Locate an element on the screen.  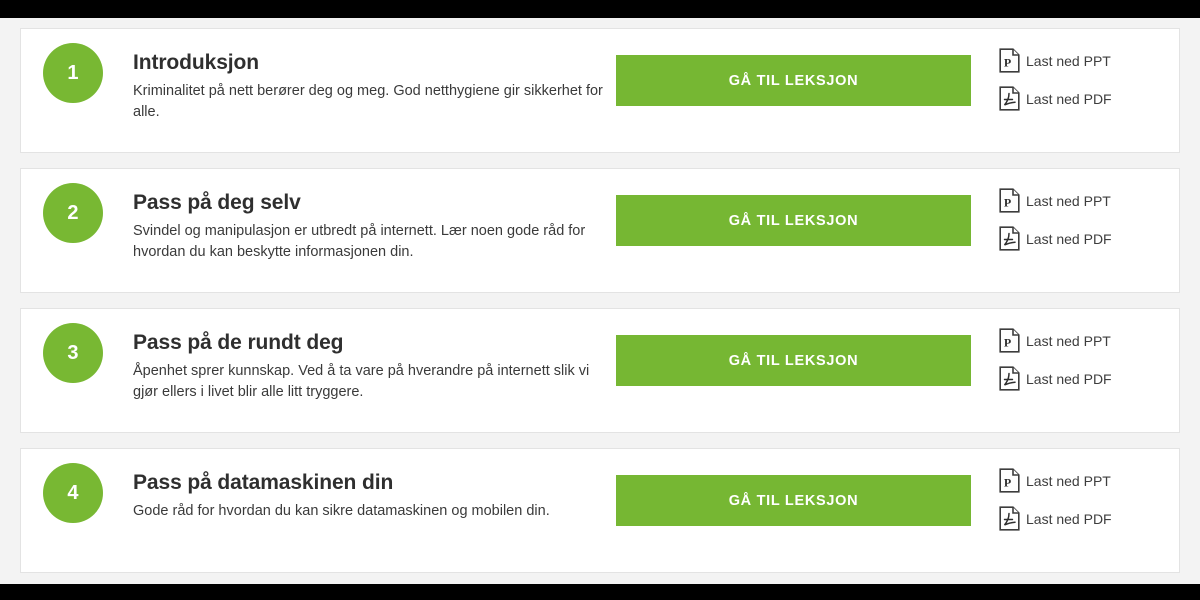
top-frame-bar is located at coordinates (600, 9).